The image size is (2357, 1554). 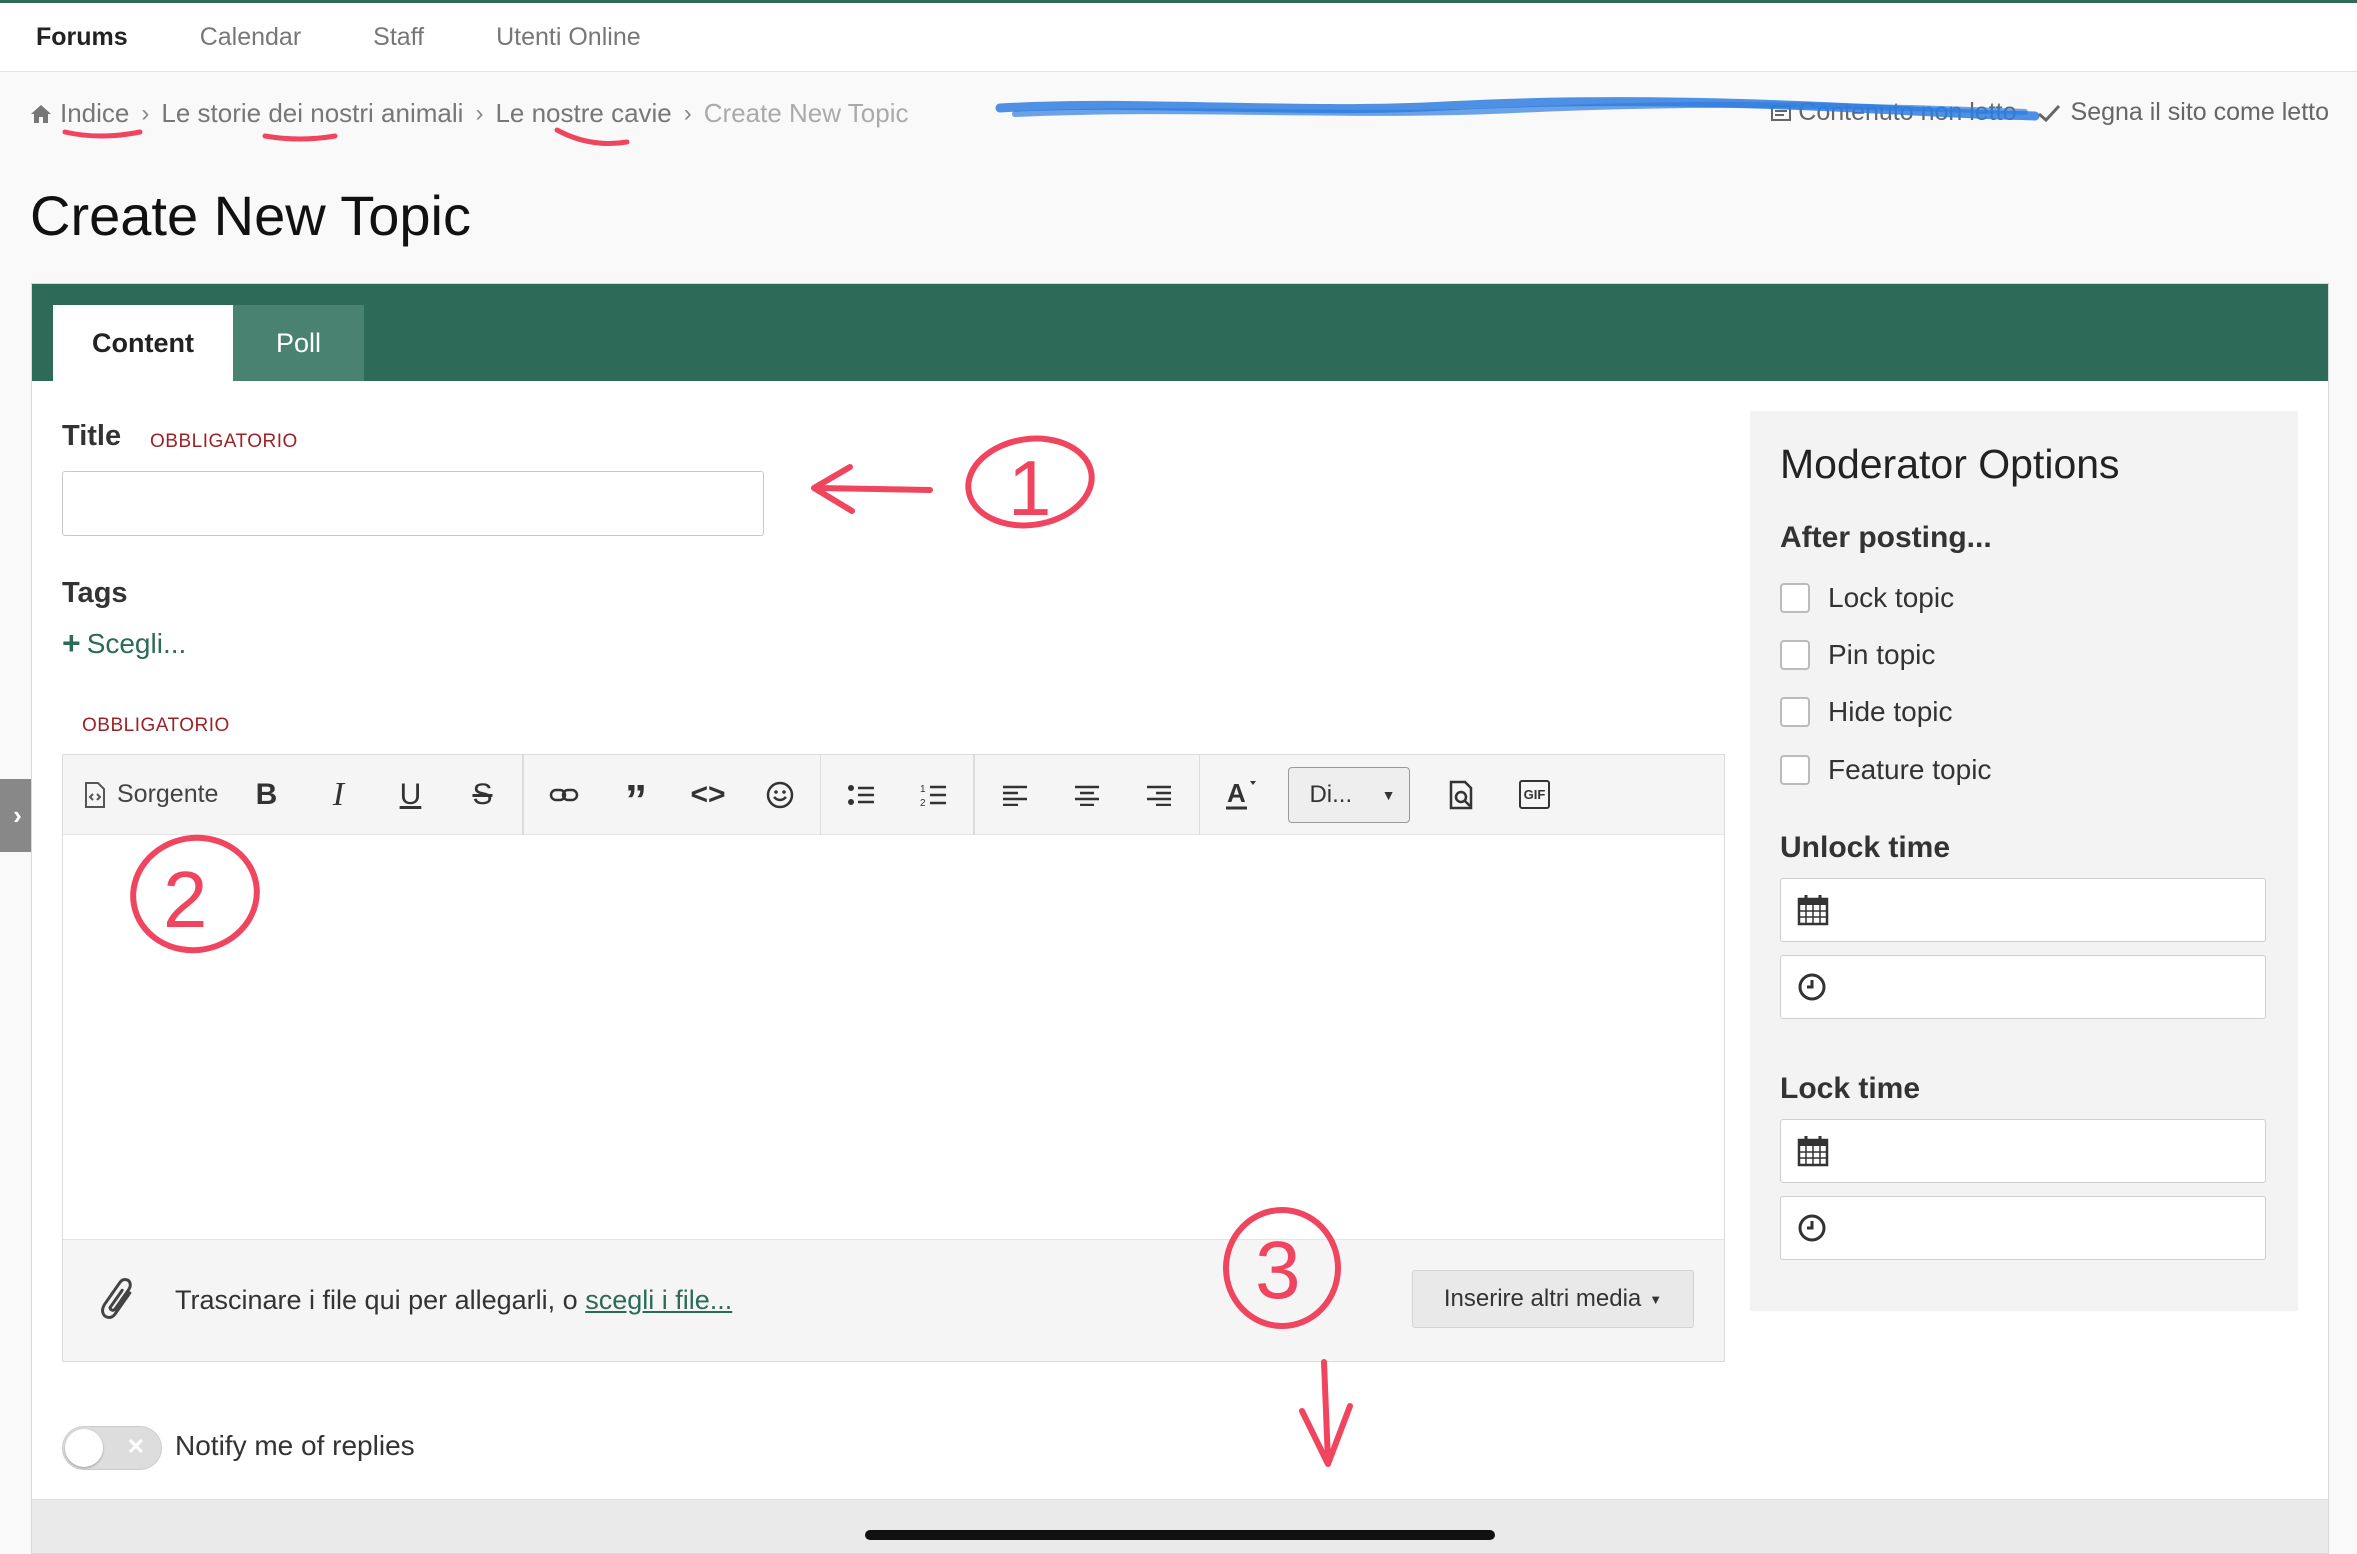 What do you see at coordinates (2023, 910) in the screenshot?
I see `unlock-date-input` at bounding box center [2023, 910].